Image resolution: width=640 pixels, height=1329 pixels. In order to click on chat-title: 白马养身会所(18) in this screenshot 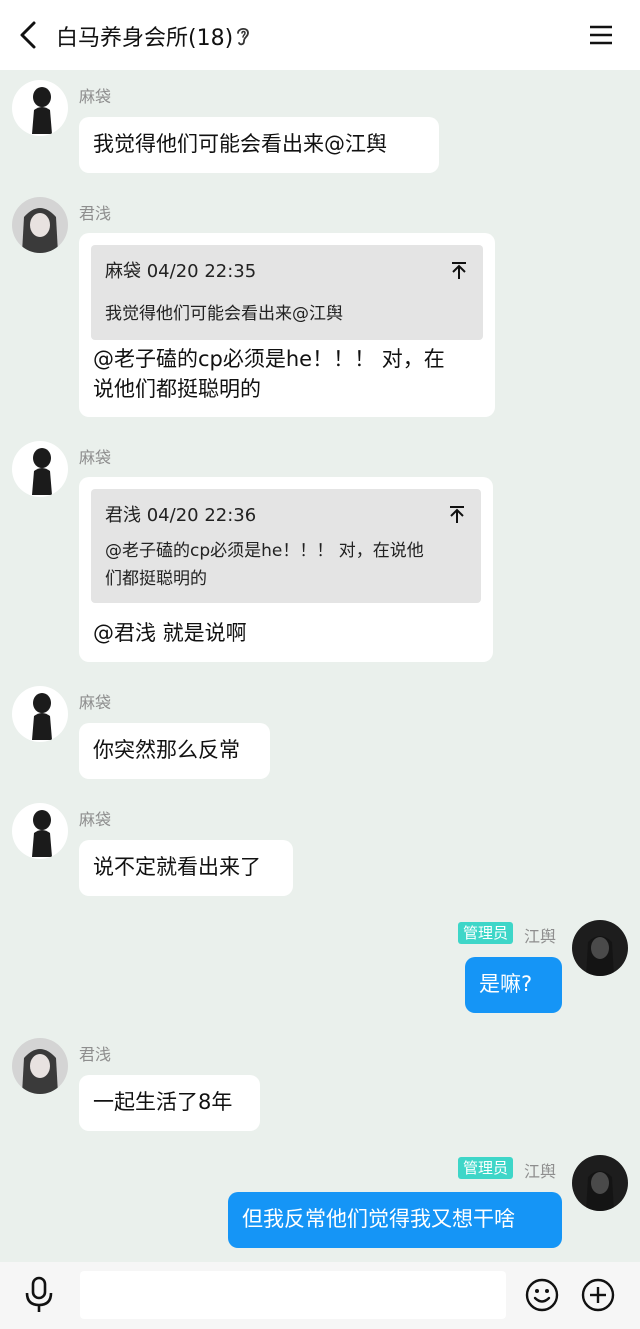, I will do `click(144, 36)`.